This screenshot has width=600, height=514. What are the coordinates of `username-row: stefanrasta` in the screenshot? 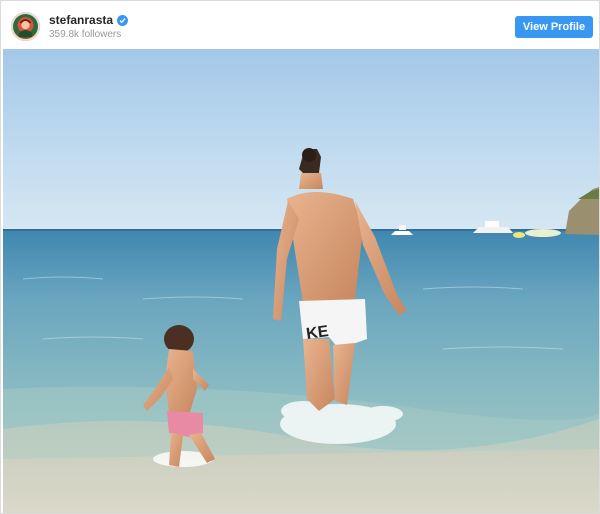 It's located at (89, 20).